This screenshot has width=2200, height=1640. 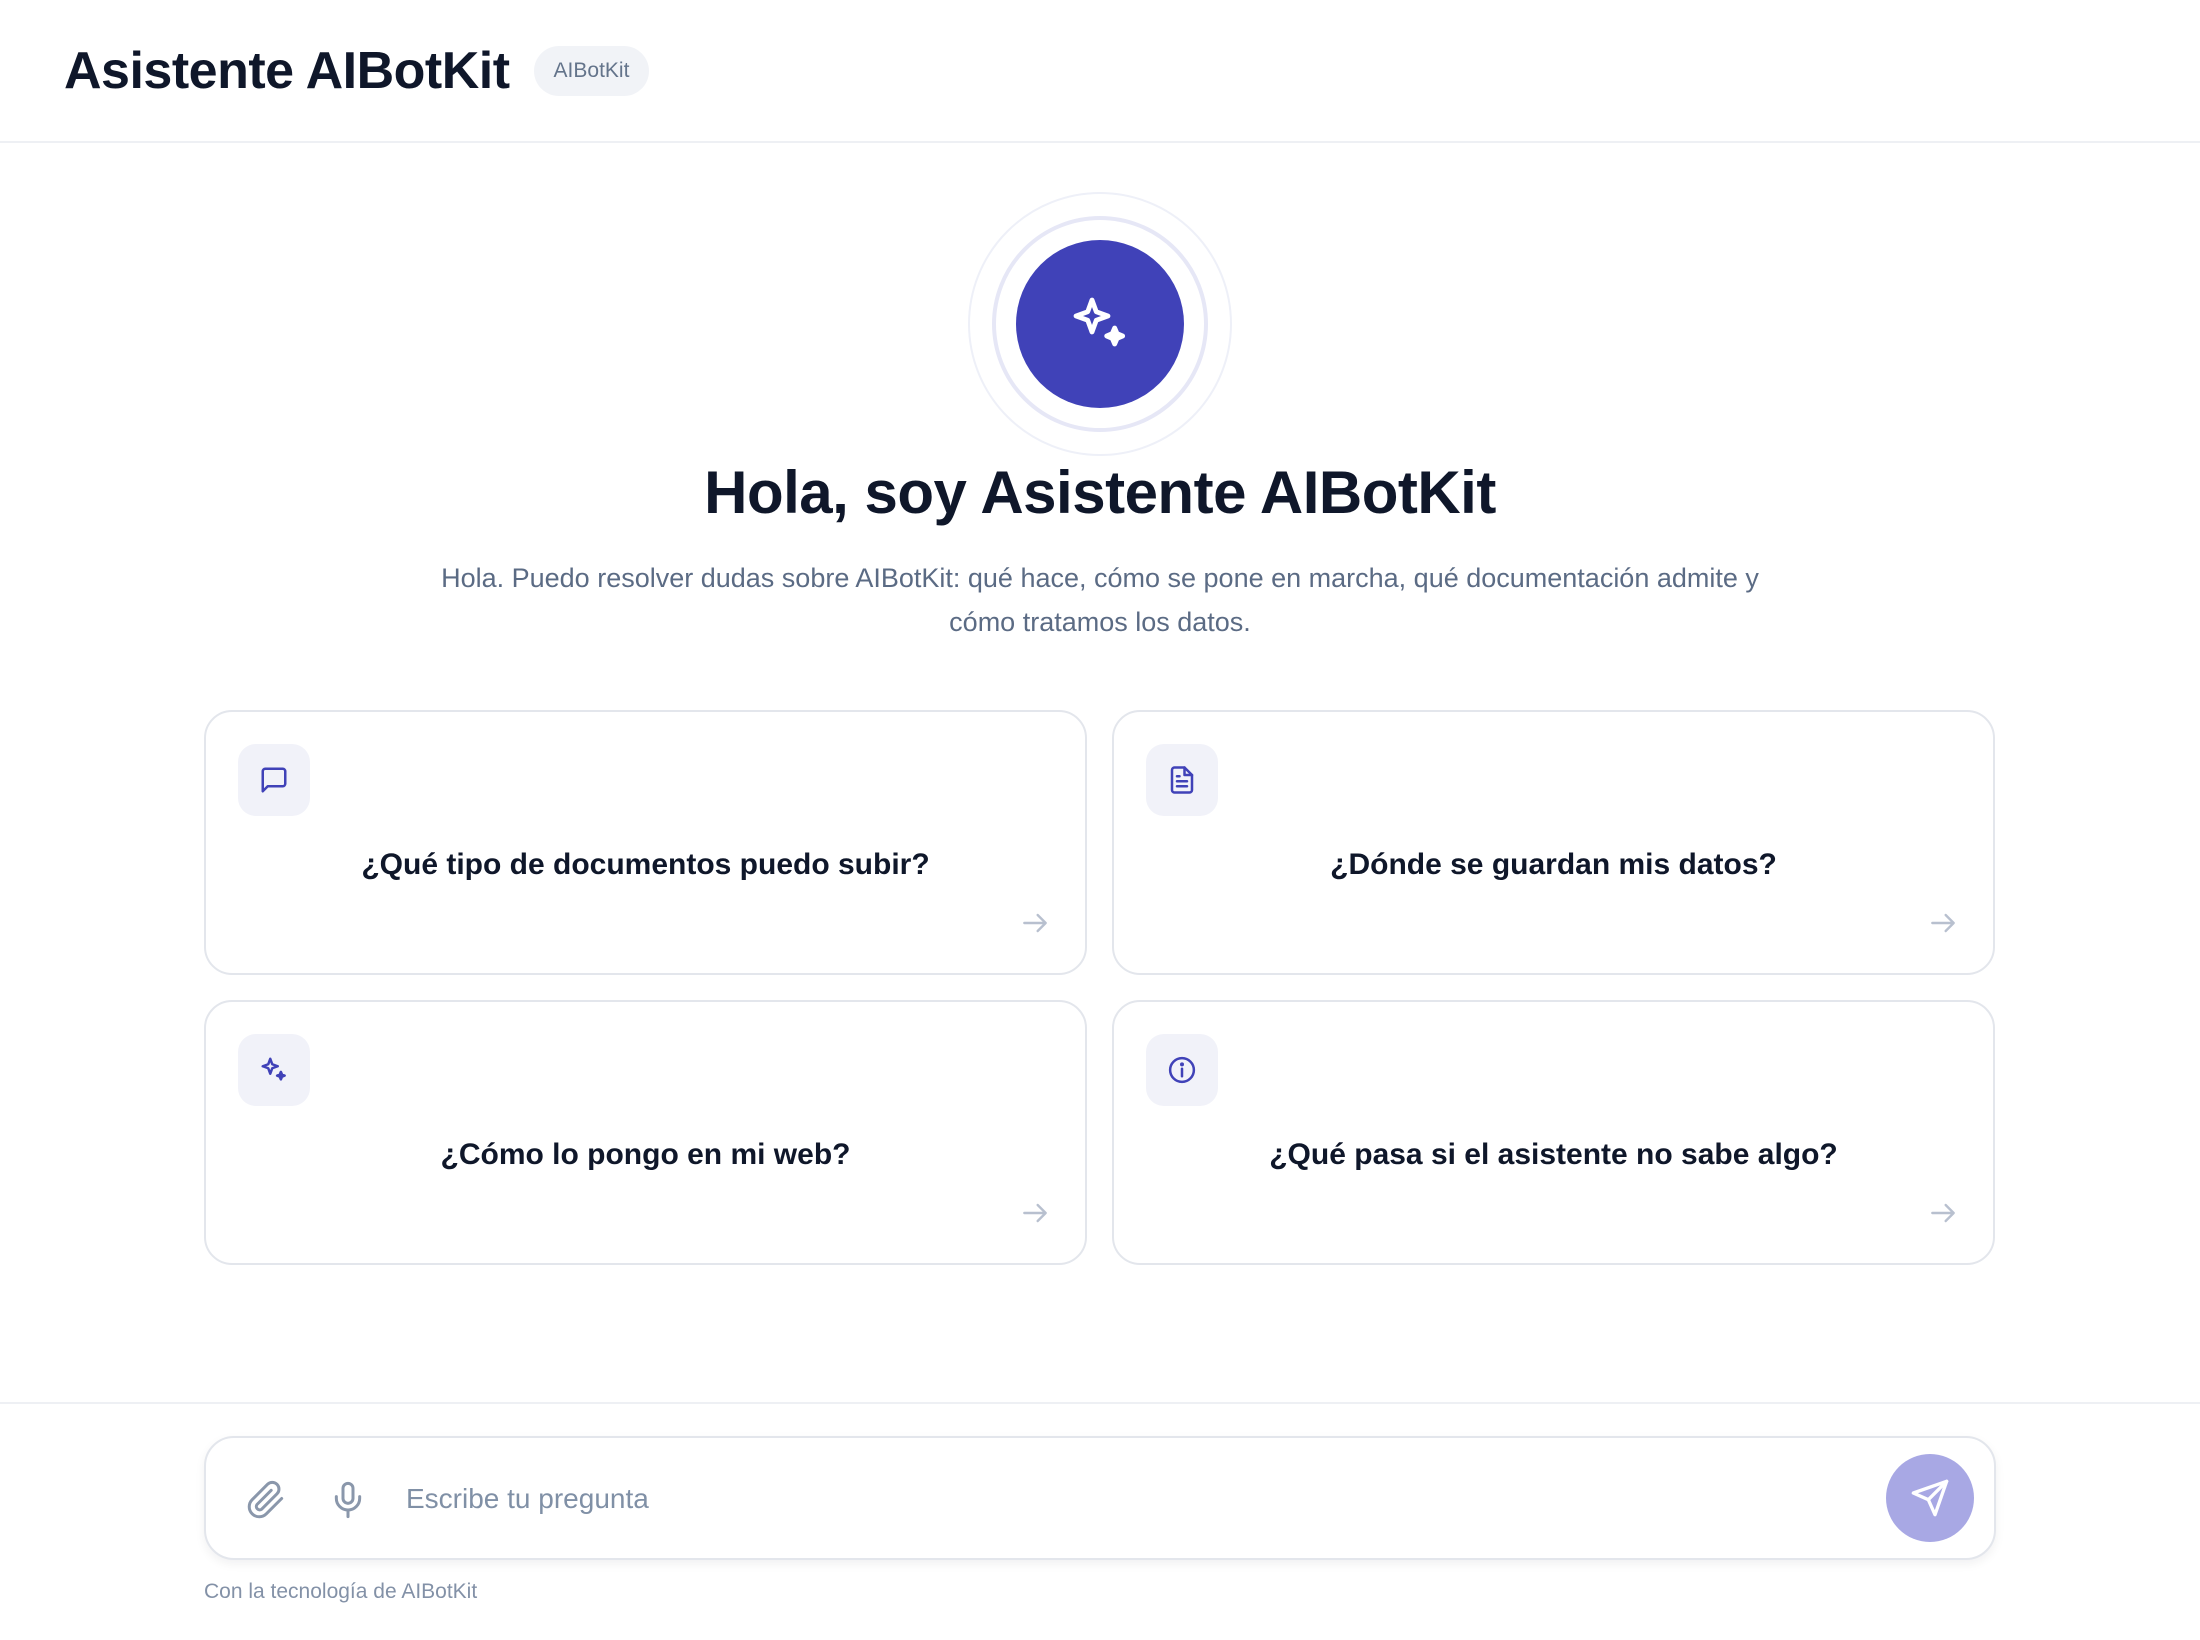 What do you see at coordinates (645, 1154) in the screenshot?
I see `suggestion-label: ¿Cómo lo pongo en mi web?` at bounding box center [645, 1154].